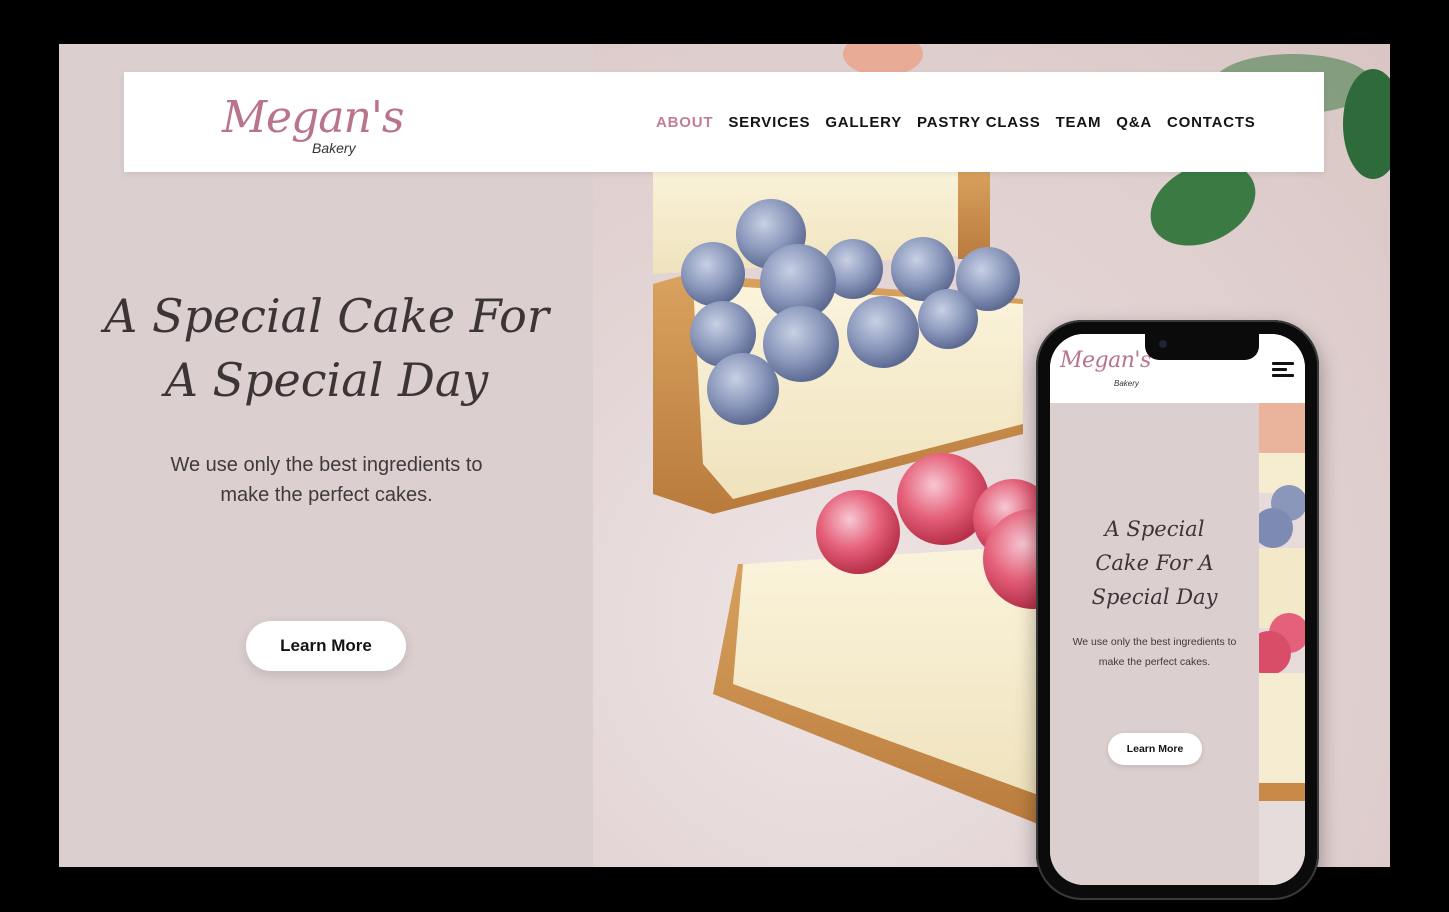 This screenshot has width=1449, height=912. Describe the element at coordinates (1154, 662) in the screenshot. I see `mobile-description-line-2: make the perfect cakes.` at that location.